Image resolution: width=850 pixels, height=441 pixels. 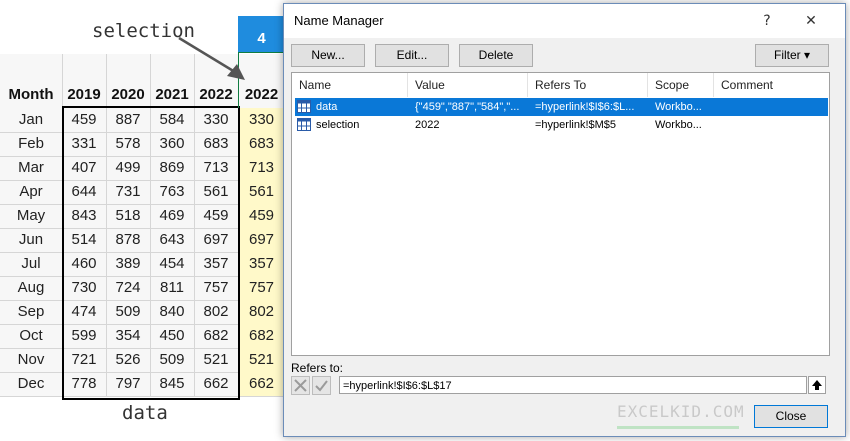 What do you see at coordinates (317, 368) in the screenshot?
I see `refers-to-label: Refers to:` at bounding box center [317, 368].